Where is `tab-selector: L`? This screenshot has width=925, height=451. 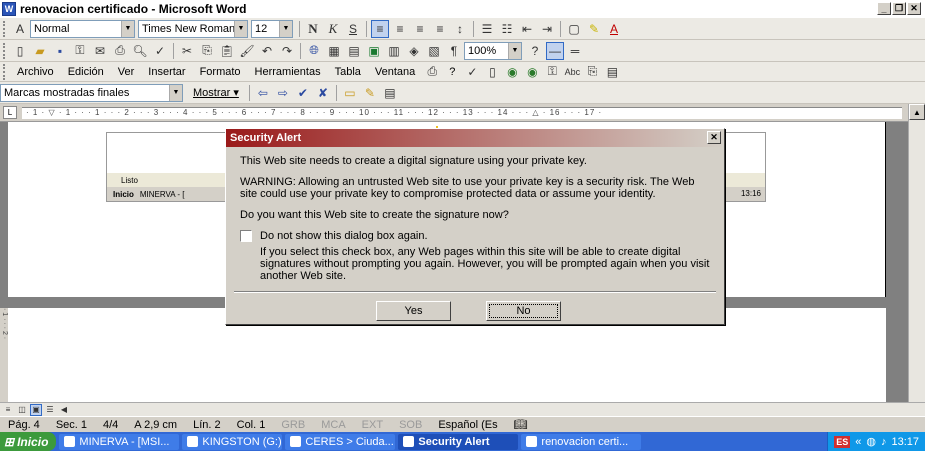
tab-selector: L is located at coordinates (10, 112).